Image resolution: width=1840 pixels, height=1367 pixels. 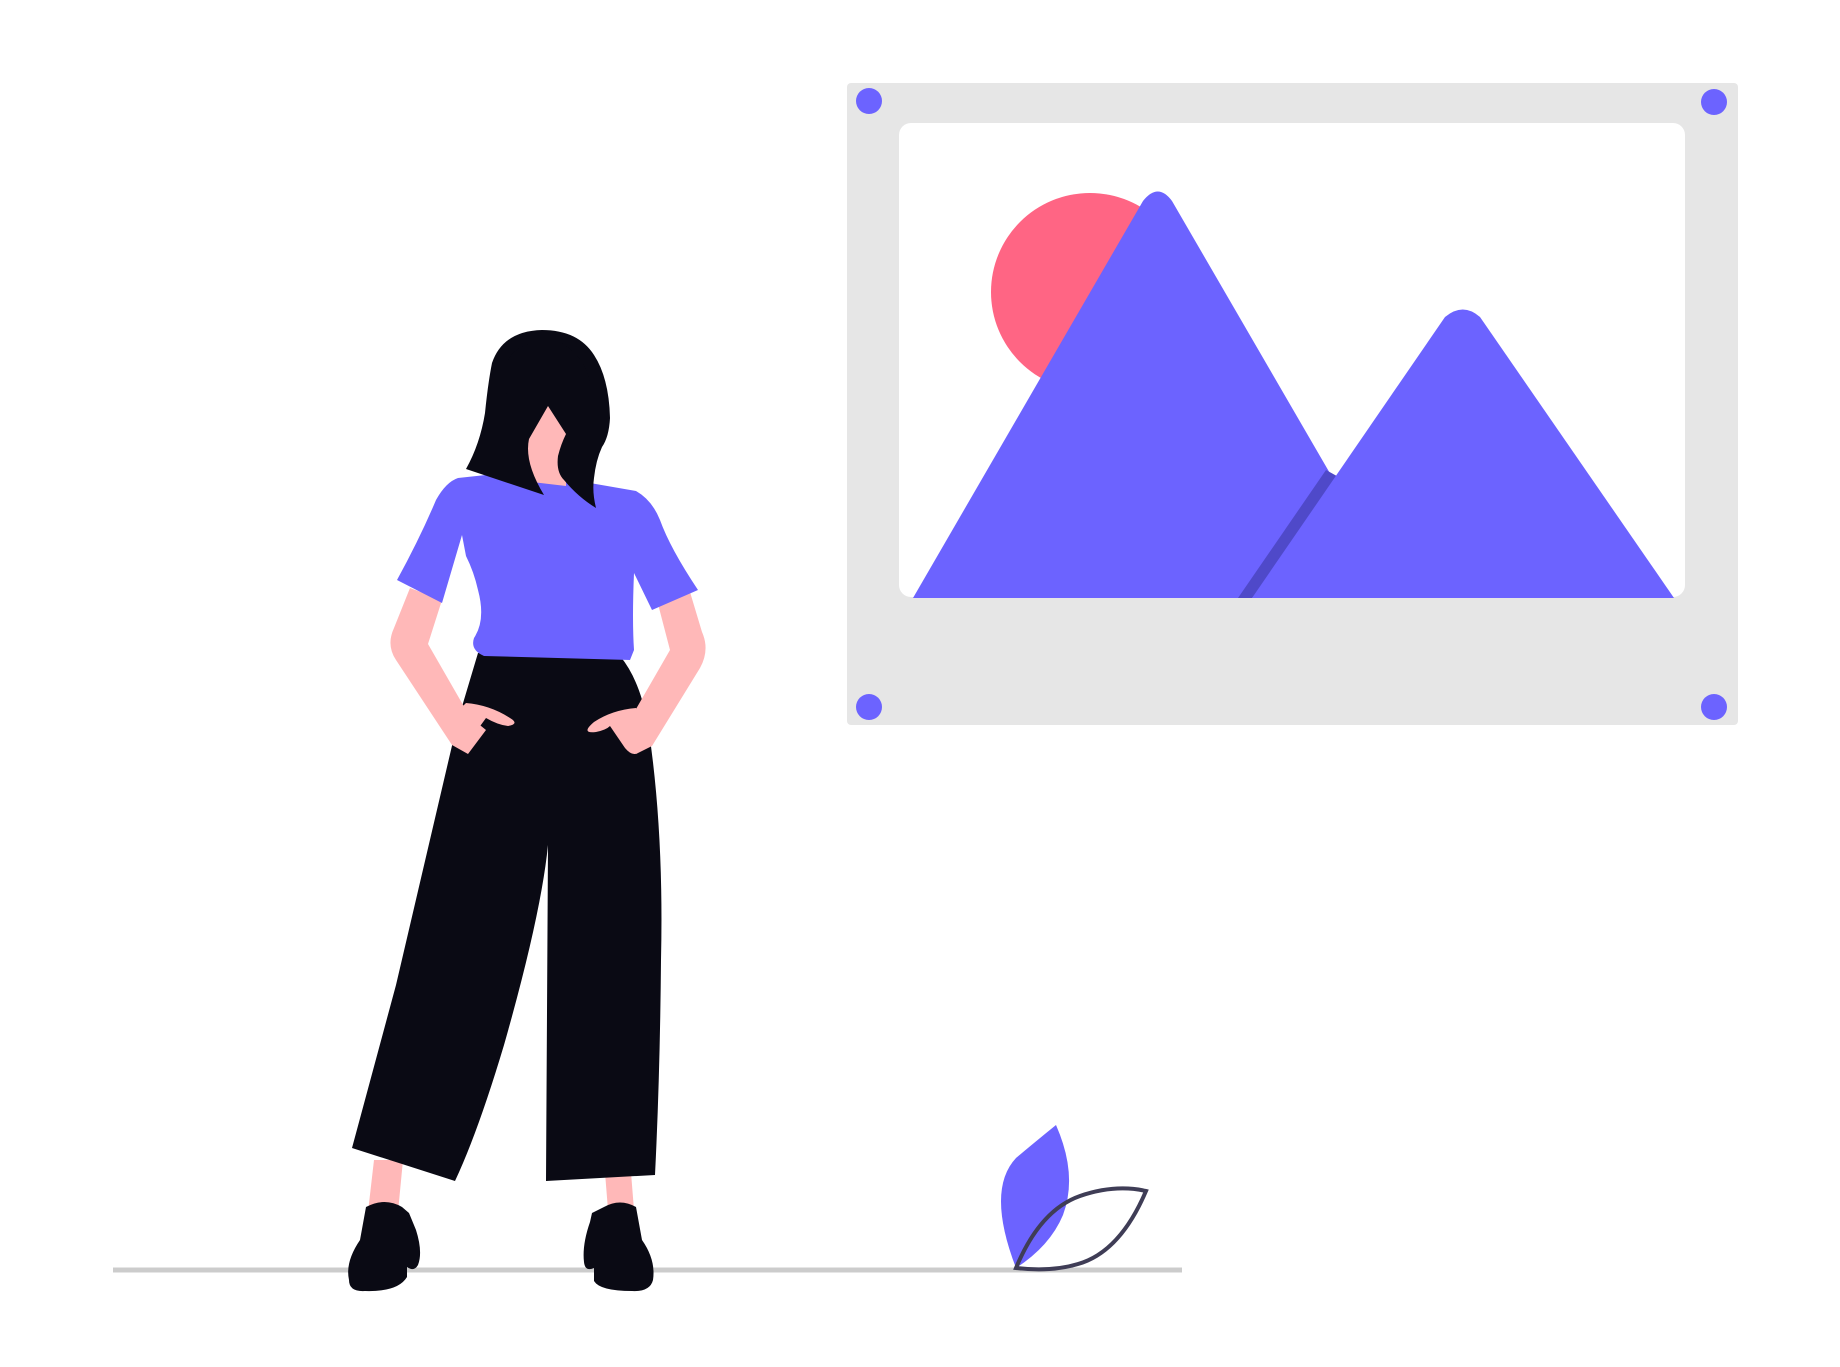 What do you see at coordinates (527, 811) in the screenshot?
I see `woman-standing-icon` at bounding box center [527, 811].